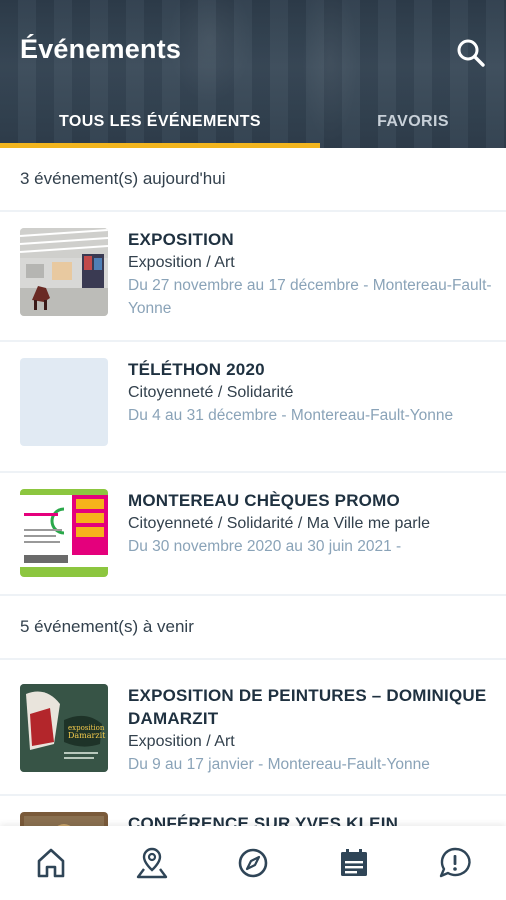 This screenshot has width=506, height=900. I want to click on event-title: CONFÉRENCE SUR YVES KLEIN, so click(263, 820).